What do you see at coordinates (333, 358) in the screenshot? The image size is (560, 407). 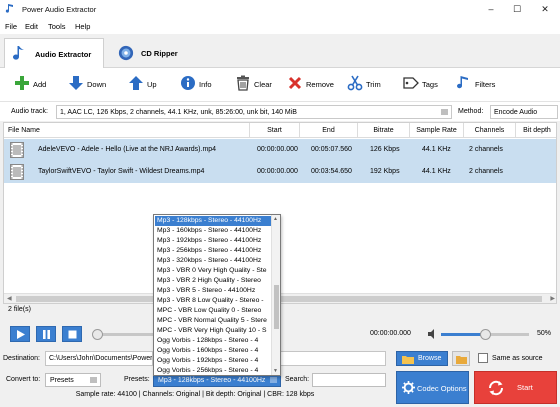 I see `destination-input-extension` at bounding box center [333, 358].